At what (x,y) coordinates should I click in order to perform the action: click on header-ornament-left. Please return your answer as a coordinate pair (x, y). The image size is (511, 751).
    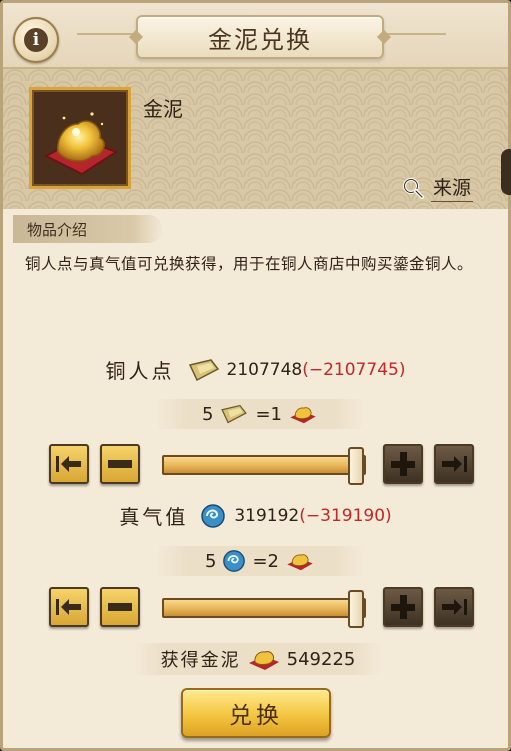
    Looking at the image, I should click on (106, 34).